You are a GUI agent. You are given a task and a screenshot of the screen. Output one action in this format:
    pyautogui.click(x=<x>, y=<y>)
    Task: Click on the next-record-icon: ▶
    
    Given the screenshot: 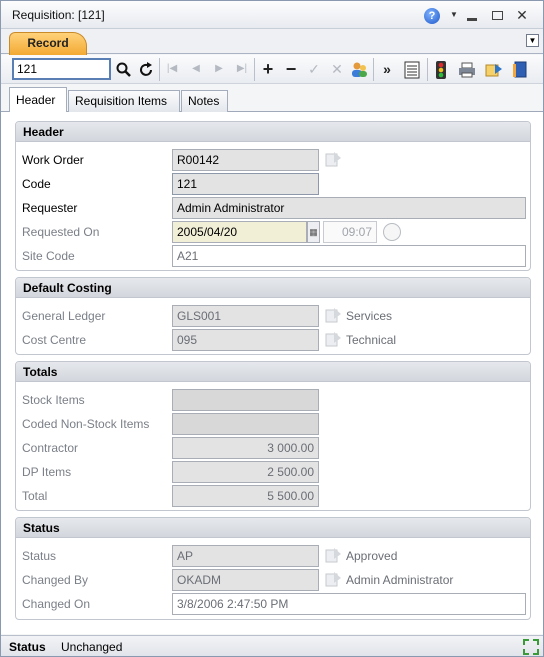 What is the action you would take?
    pyautogui.click(x=219, y=69)
    